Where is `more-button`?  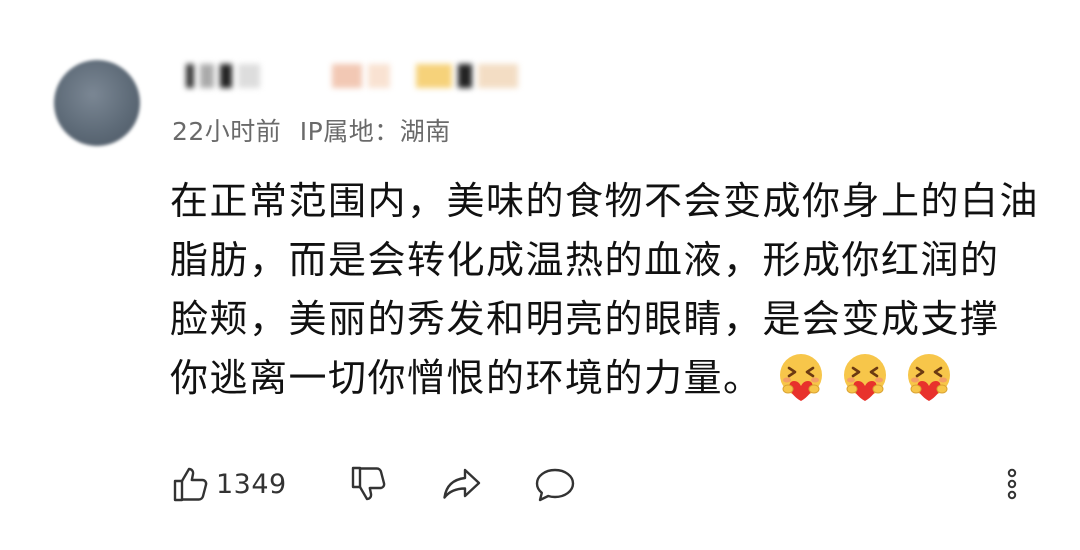
more-button is located at coordinates (1012, 484).